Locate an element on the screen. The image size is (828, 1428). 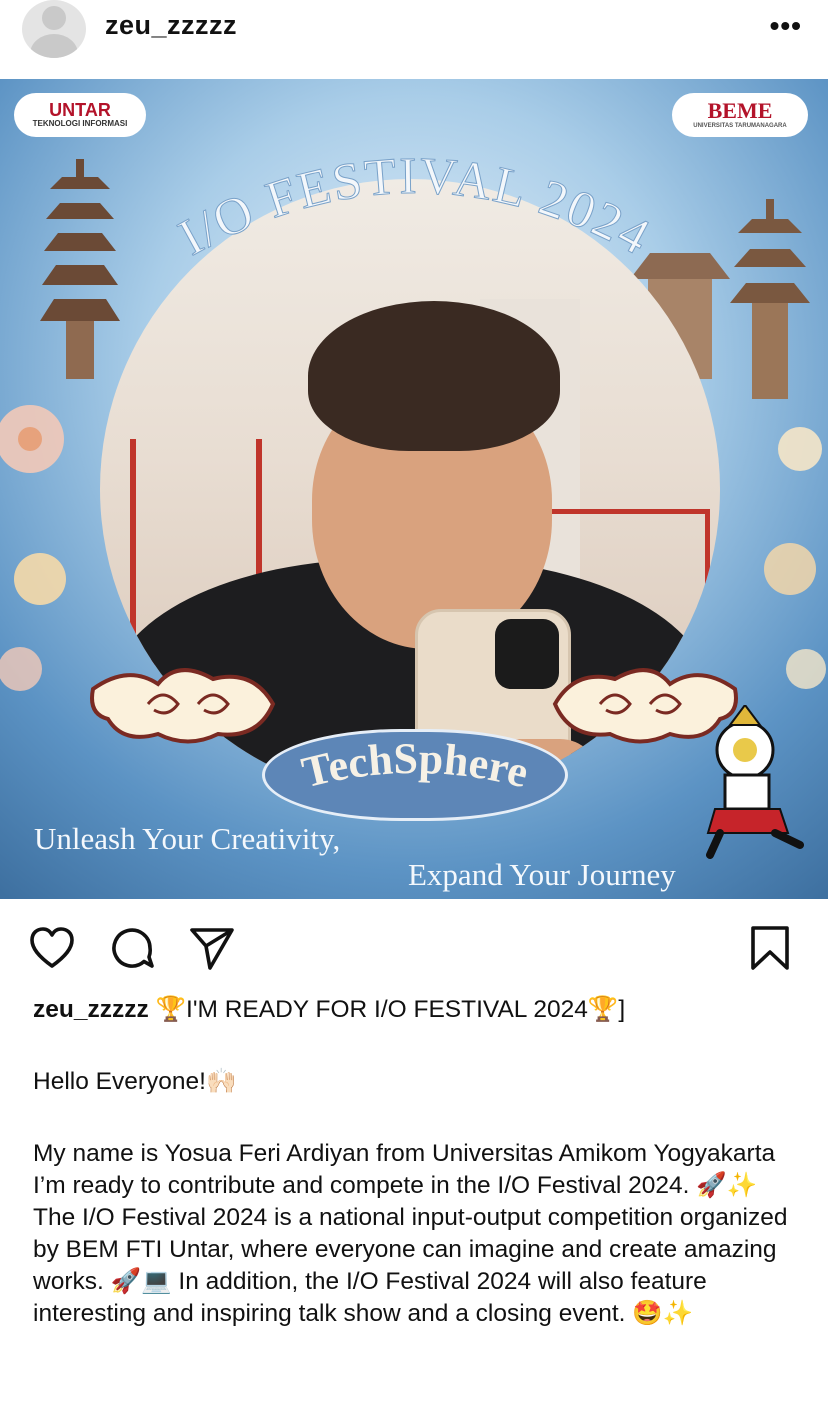
avatar-placeholder-head is located at coordinates (54, 18).